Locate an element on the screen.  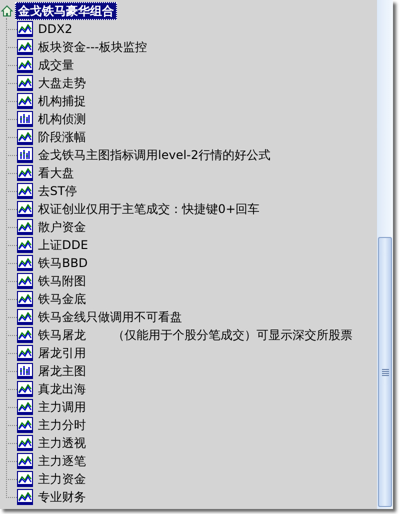
tree-item-label: 金戈铁马主图指标调用level-2行情的好公式 is located at coordinates (154, 155).